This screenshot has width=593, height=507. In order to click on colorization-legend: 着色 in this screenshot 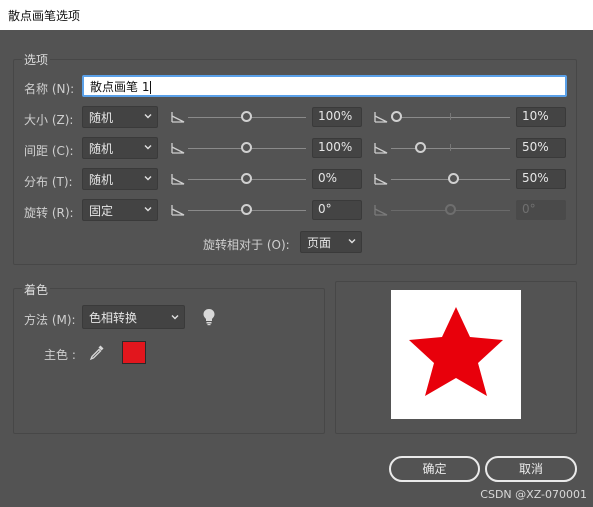, I will do `click(36, 289)`.